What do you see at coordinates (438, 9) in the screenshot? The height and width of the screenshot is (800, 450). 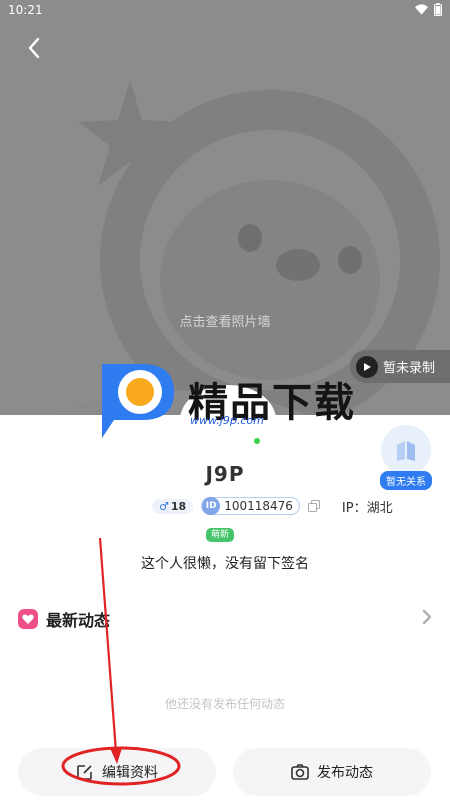 I see `battery-icon` at bounding box center [438, 9].